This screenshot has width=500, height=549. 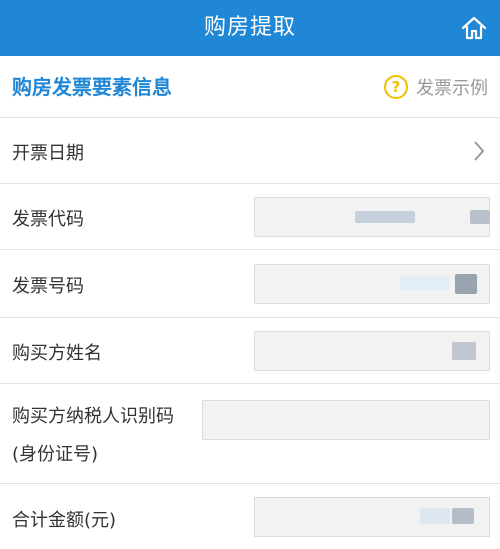 What do you see at coordinates (250, 87) in the screenshot?
I see `section-header: 购房发票要素信息 ? 发票示例` at bounding box center [250, 87].